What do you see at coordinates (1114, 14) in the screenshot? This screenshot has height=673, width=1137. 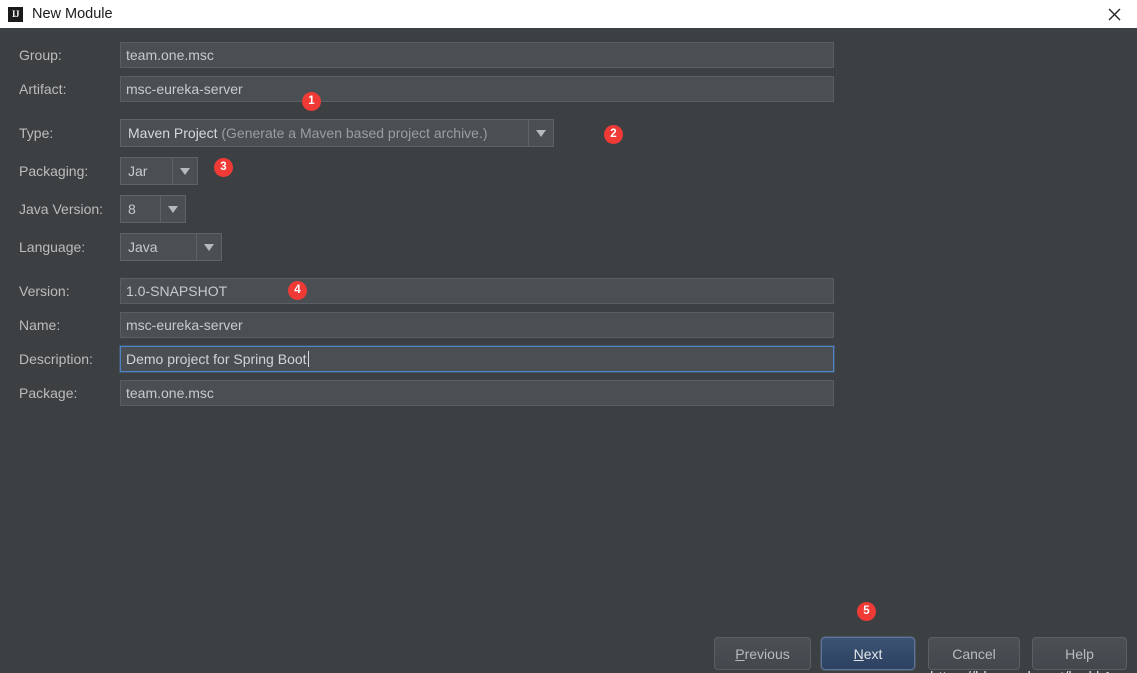 I see `close-icon` at bounding box center [1114, 14].